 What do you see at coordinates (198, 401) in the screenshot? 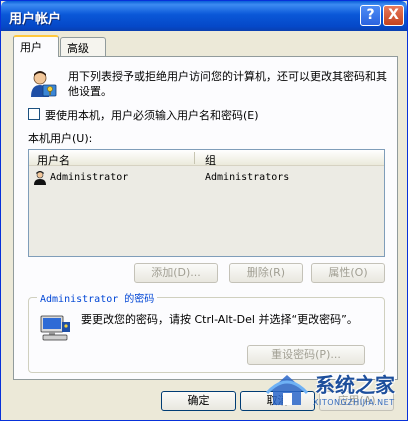
I see `ok-button: 确定` at bounding box center [198, 401].